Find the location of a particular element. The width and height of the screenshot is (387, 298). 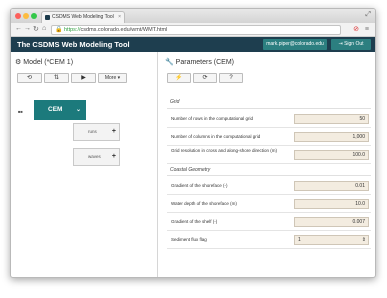

port-waves-label: waves is located at coordinates (94, 156).